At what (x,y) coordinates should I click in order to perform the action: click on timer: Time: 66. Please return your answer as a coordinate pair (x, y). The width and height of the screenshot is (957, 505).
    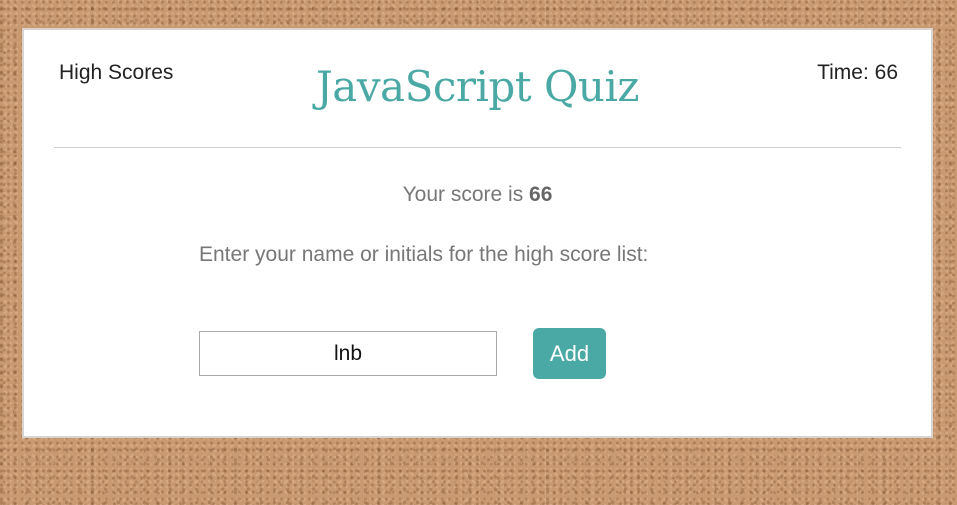
    Looking at the image, I should click on (857, 72).